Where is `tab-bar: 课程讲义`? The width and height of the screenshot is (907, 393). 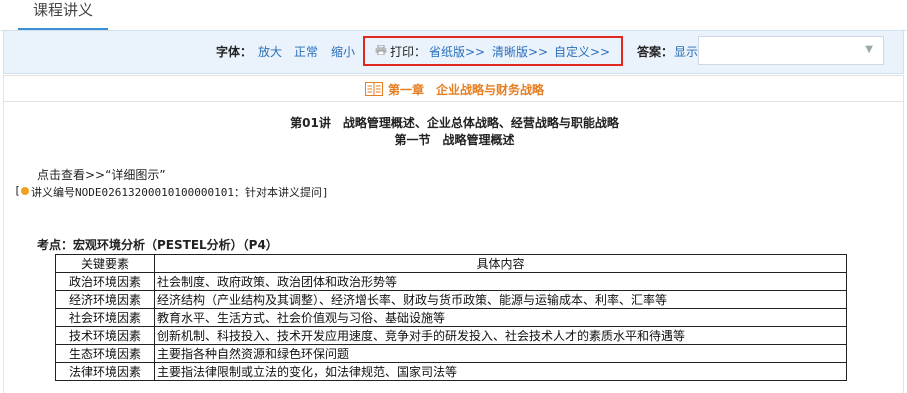 tab-bar: 课程讲义 is located at coordinates (453, 15).